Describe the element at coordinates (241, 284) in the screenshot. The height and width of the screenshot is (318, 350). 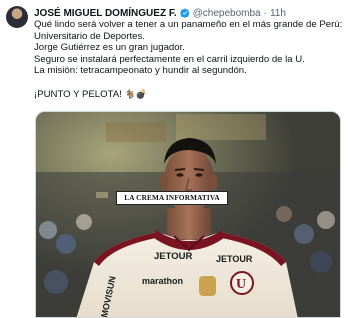
I see `crest-letter: U` at that location.